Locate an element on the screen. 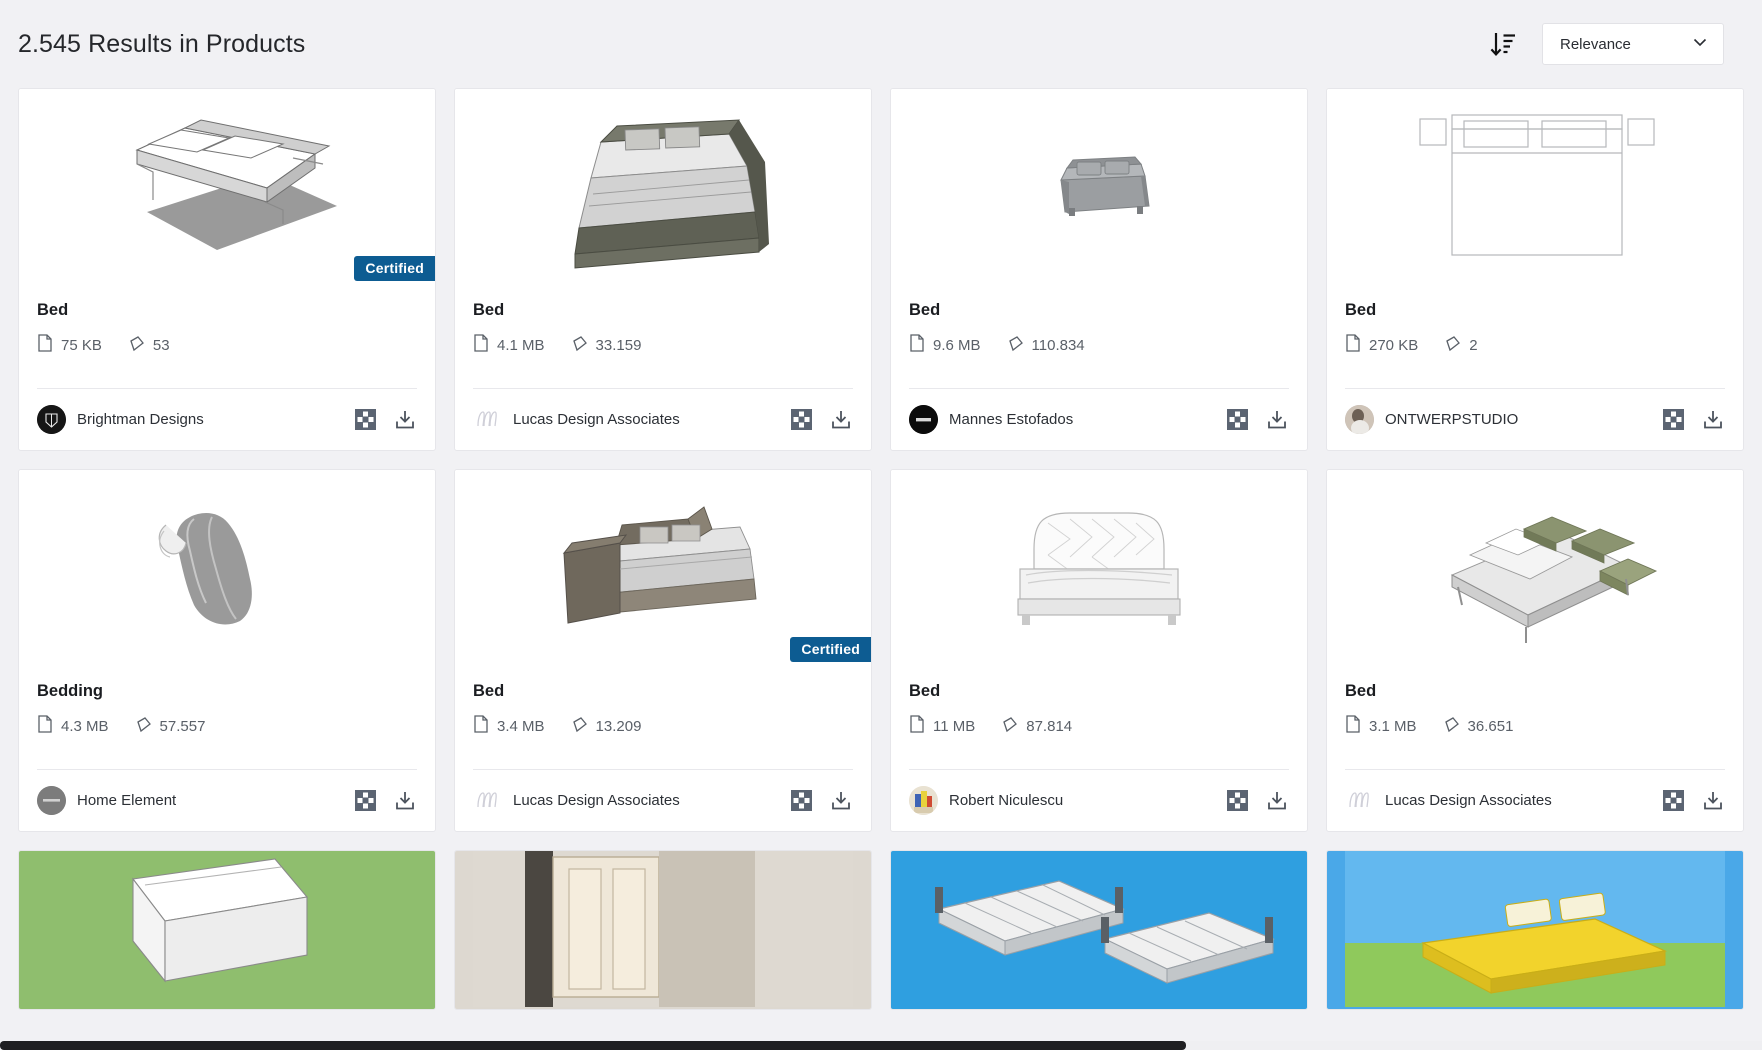 Image resolution: width=1762 pixels, height=1050 pixels. file-size-value: 4.1 MB is located at coordinates (521, 345).